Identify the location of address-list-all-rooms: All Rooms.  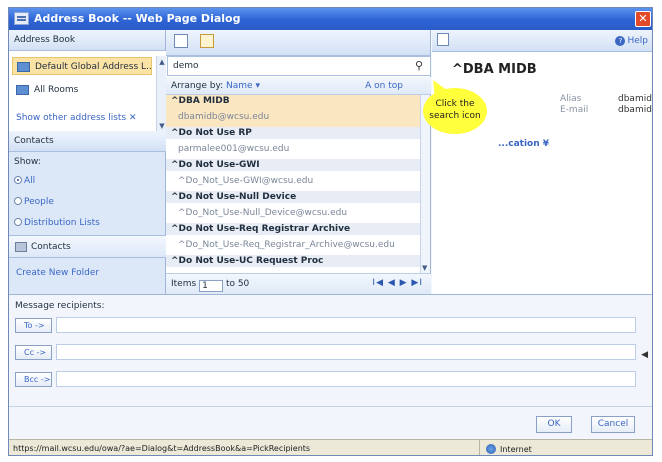
(82, 90).